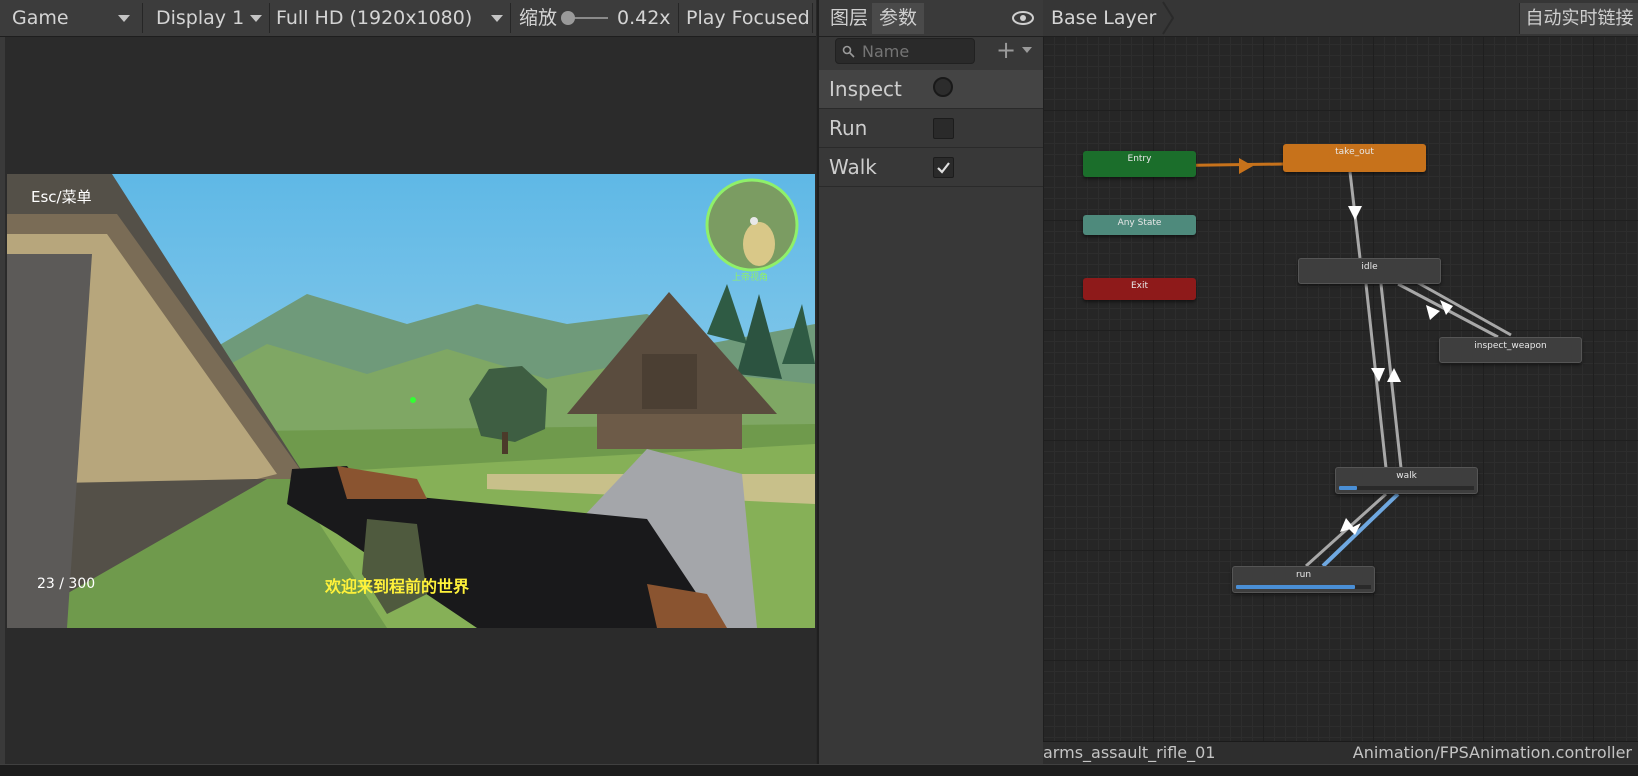 This screenshot has height=776, width=1638. I want to click on transition-run-walk-active, so click(1360, 530).